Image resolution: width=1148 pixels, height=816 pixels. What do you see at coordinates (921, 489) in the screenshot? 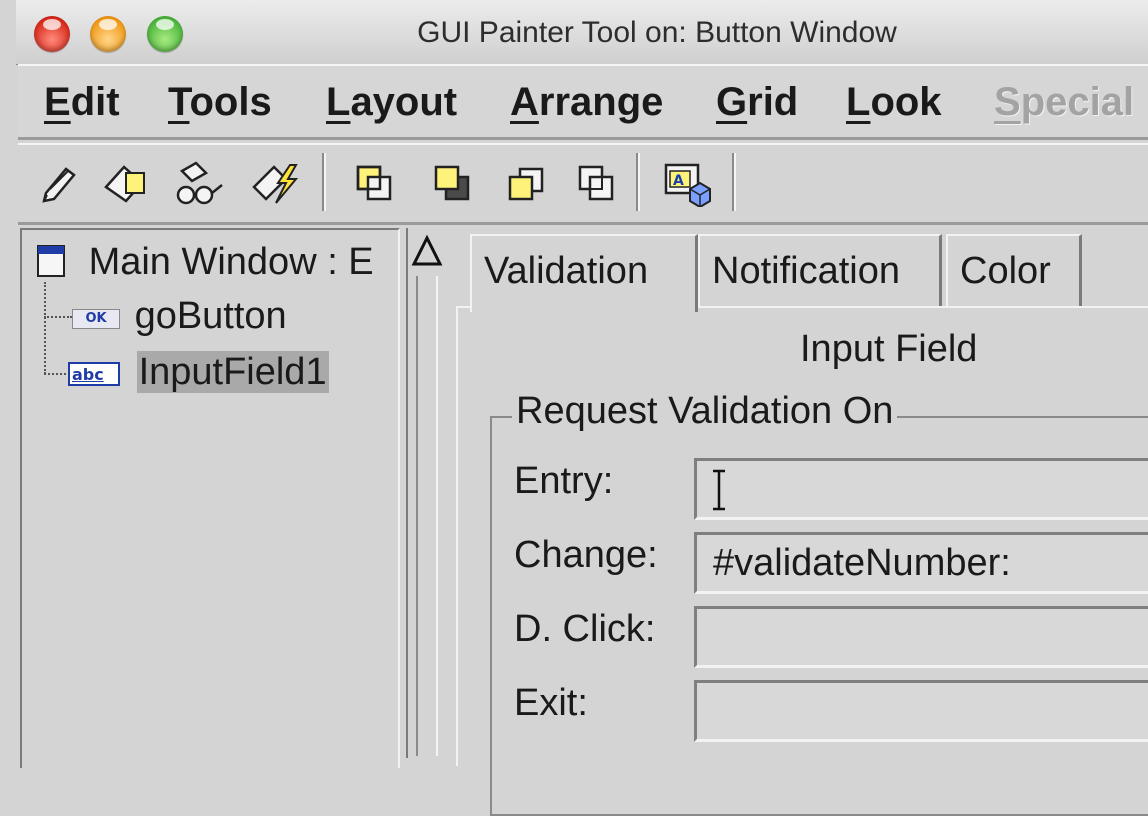
I see `entry-field` at bounding box center [921, 489].